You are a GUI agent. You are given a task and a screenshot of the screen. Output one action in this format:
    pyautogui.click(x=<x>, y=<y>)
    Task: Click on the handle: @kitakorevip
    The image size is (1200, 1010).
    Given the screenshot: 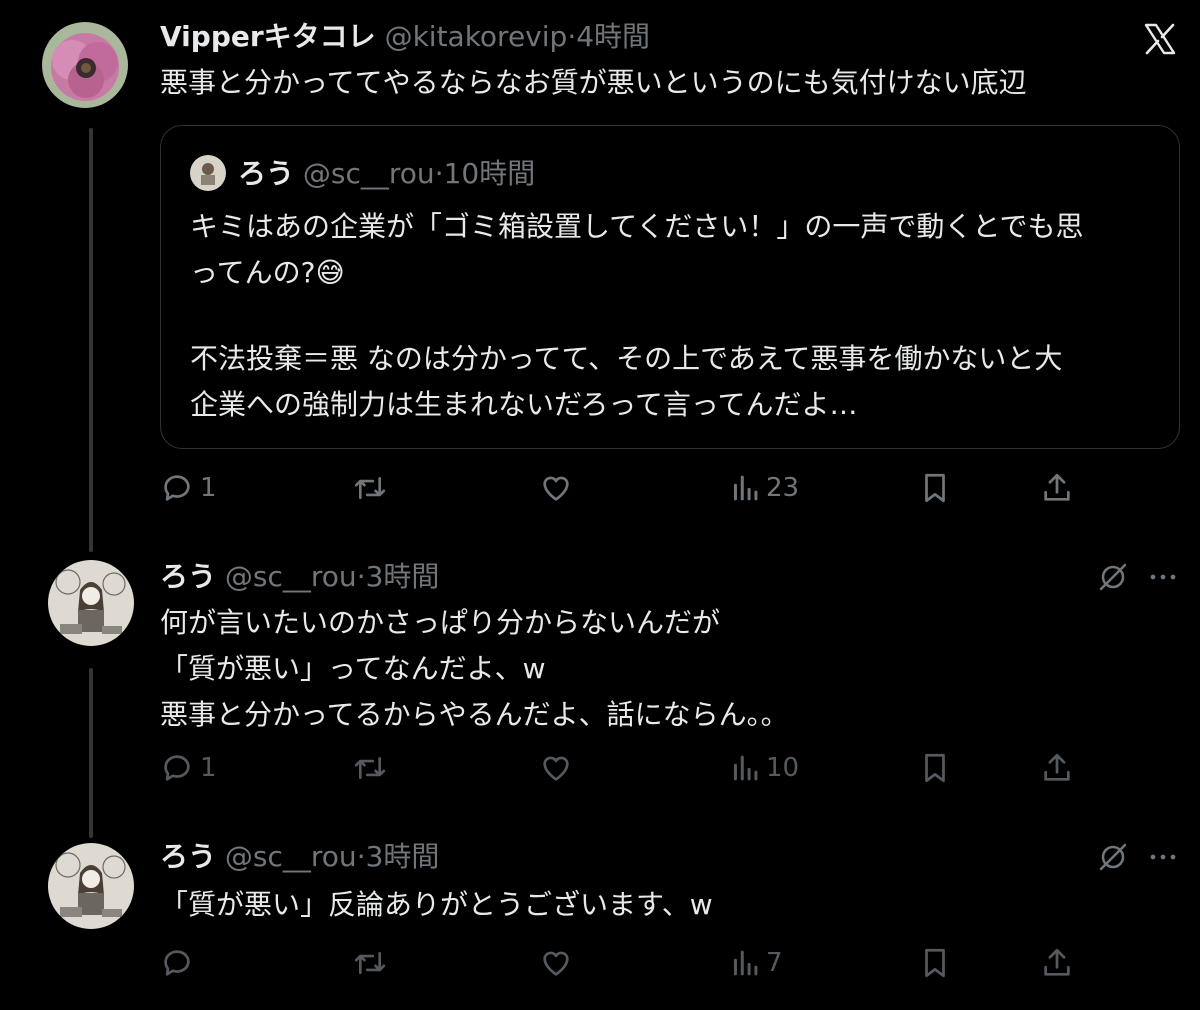 What is the action you would take?
    pyautogui.click(x=476, y=36)
    